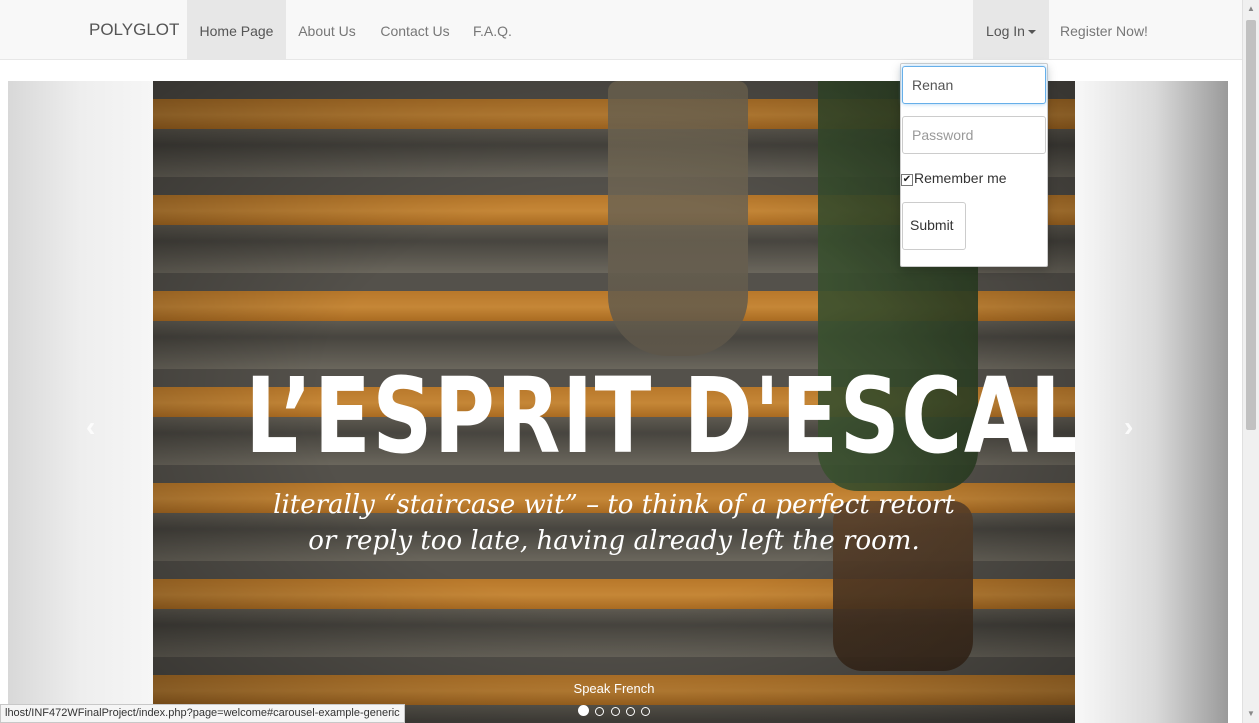 Image resolution: width=1259 pixels, height=723 pixels. I want to click on nav-home-page: Home Page, so click(236, 29).